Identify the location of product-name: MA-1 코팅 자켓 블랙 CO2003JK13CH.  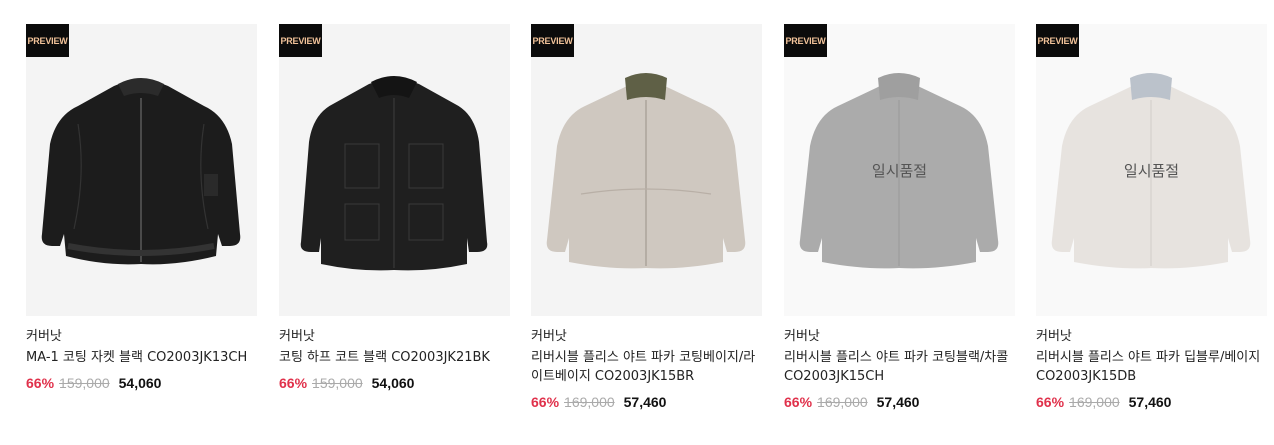
(141, 357).